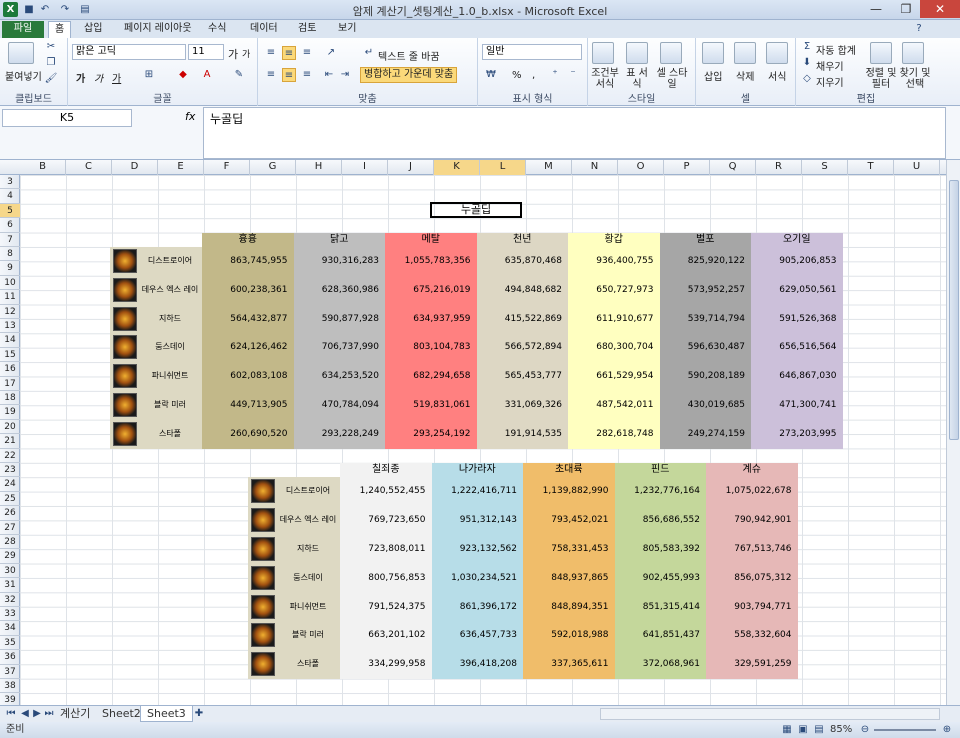 The height and width of the screenshot is (738, 960). I want to click on table2-cell: 758,331,453, so click(569, 549).